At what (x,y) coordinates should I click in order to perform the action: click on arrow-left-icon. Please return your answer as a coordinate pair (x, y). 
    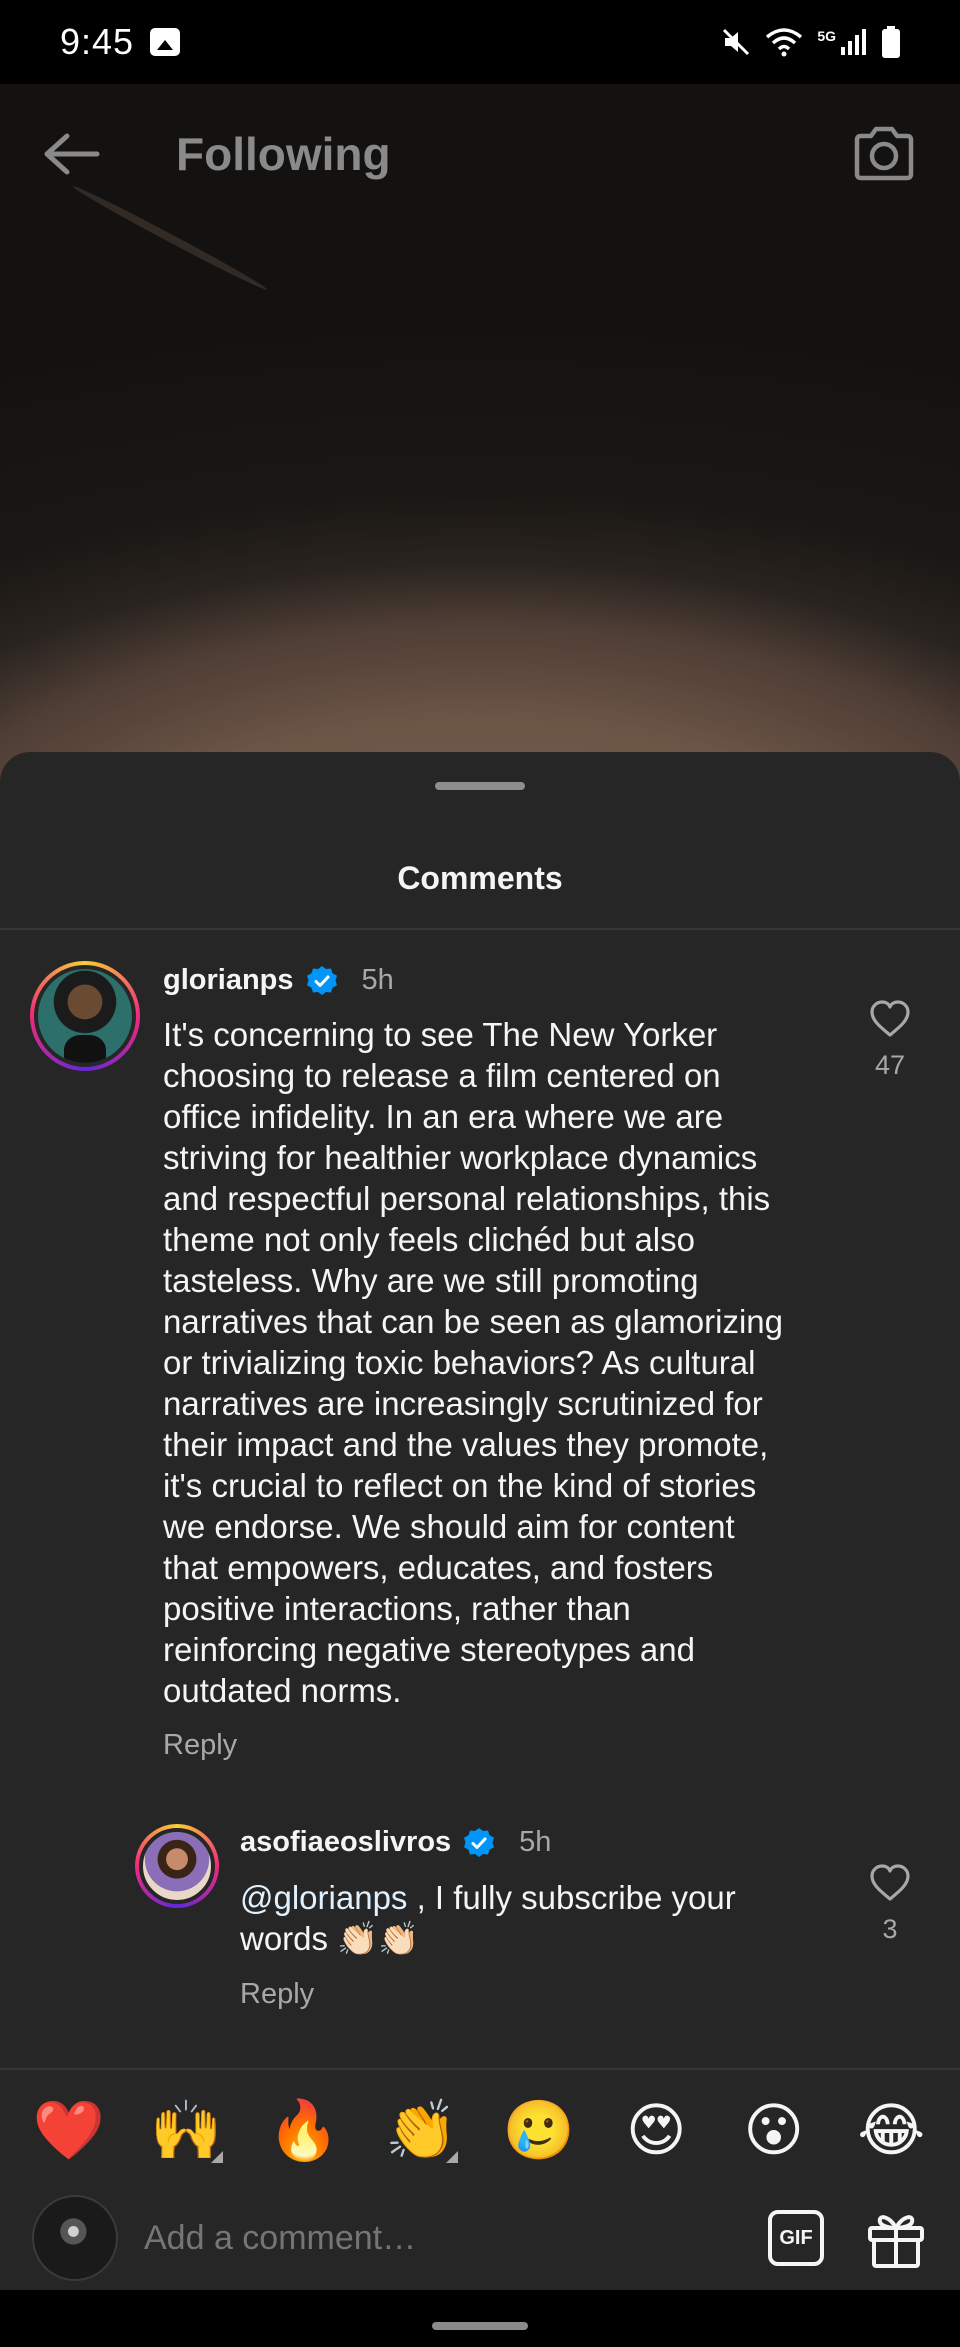
    Looking at the image, I should click on (72, 154).